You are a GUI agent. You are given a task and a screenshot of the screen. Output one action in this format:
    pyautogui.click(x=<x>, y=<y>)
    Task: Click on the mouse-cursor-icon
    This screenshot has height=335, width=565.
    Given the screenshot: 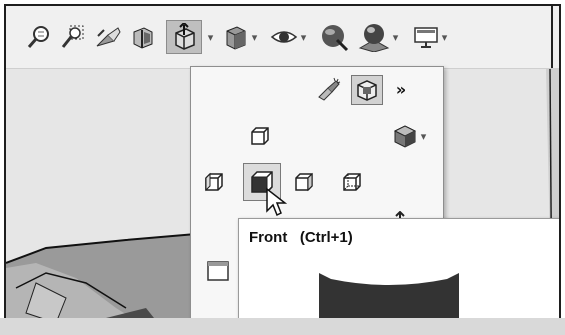 What is the action you would take?
    pyautogui.click(x=276, y=202)
    